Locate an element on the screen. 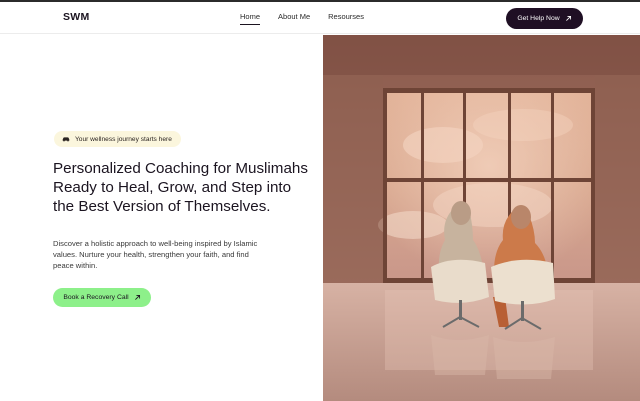  get-help-now-button: Get Help Now is located at coordinates (544, 18).